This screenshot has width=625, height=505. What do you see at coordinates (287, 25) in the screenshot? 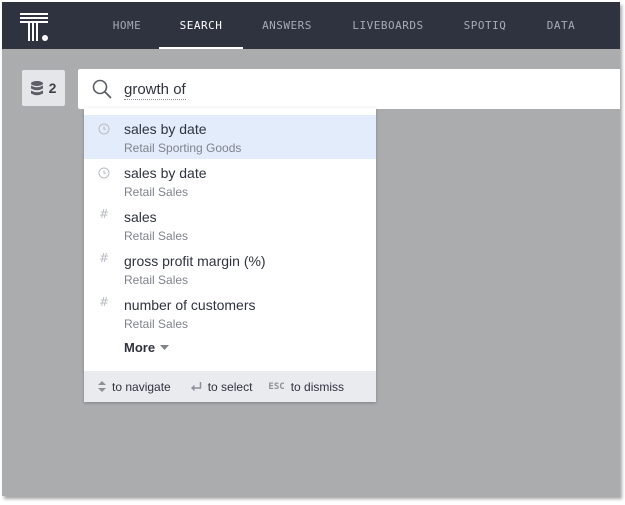
I see `nav-answers: ANSWERS` at bounding box center [287, 25].